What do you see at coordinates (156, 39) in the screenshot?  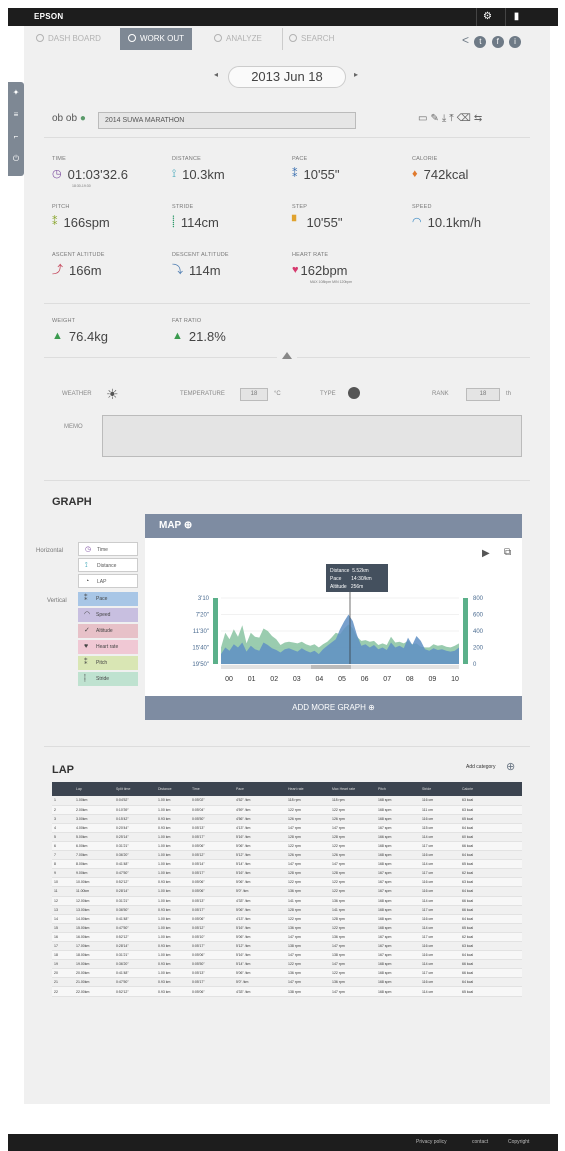 I see `tab-workout: WORK OUT` at bounding box center [156, 39].